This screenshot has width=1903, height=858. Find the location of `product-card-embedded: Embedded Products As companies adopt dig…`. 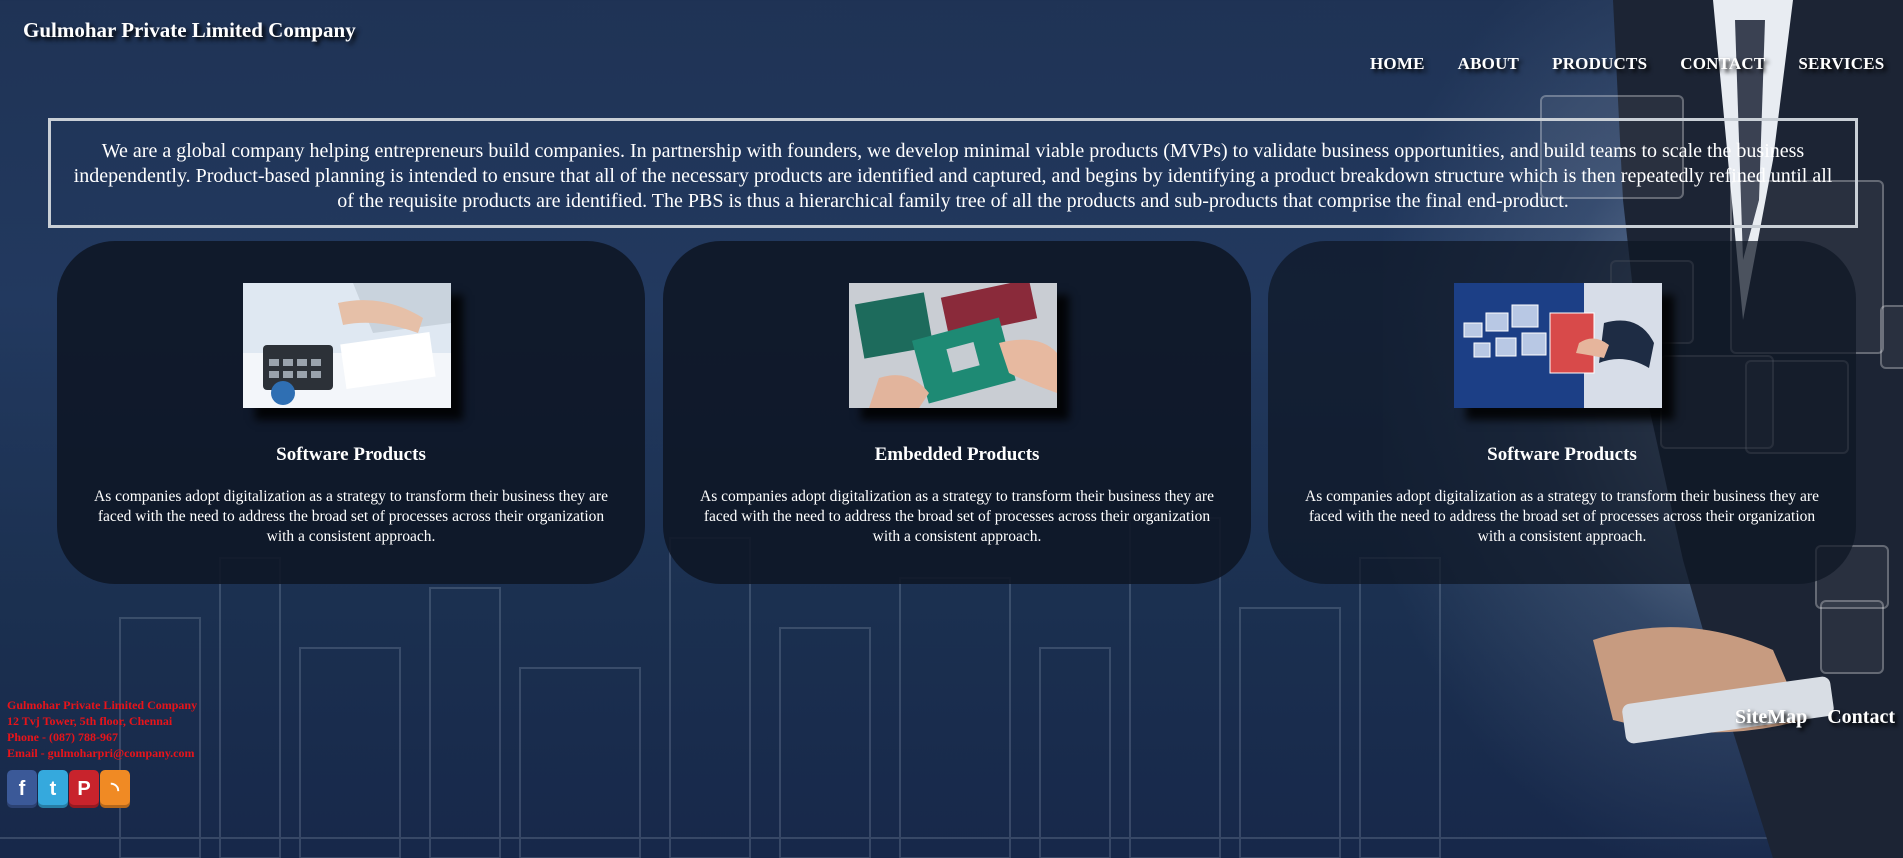

product-card-embedded: Embedded Products As companies adopt dig… is located at coordinates (957, 412).